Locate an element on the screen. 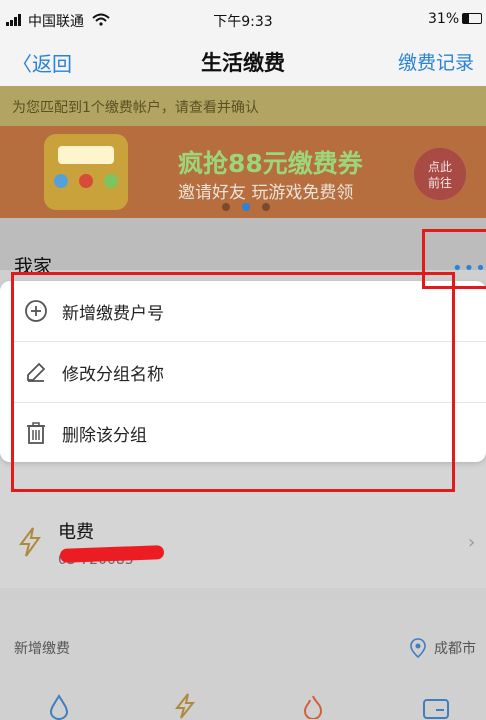  status-time: 下午9:33 is located at coordinates (243, 22).